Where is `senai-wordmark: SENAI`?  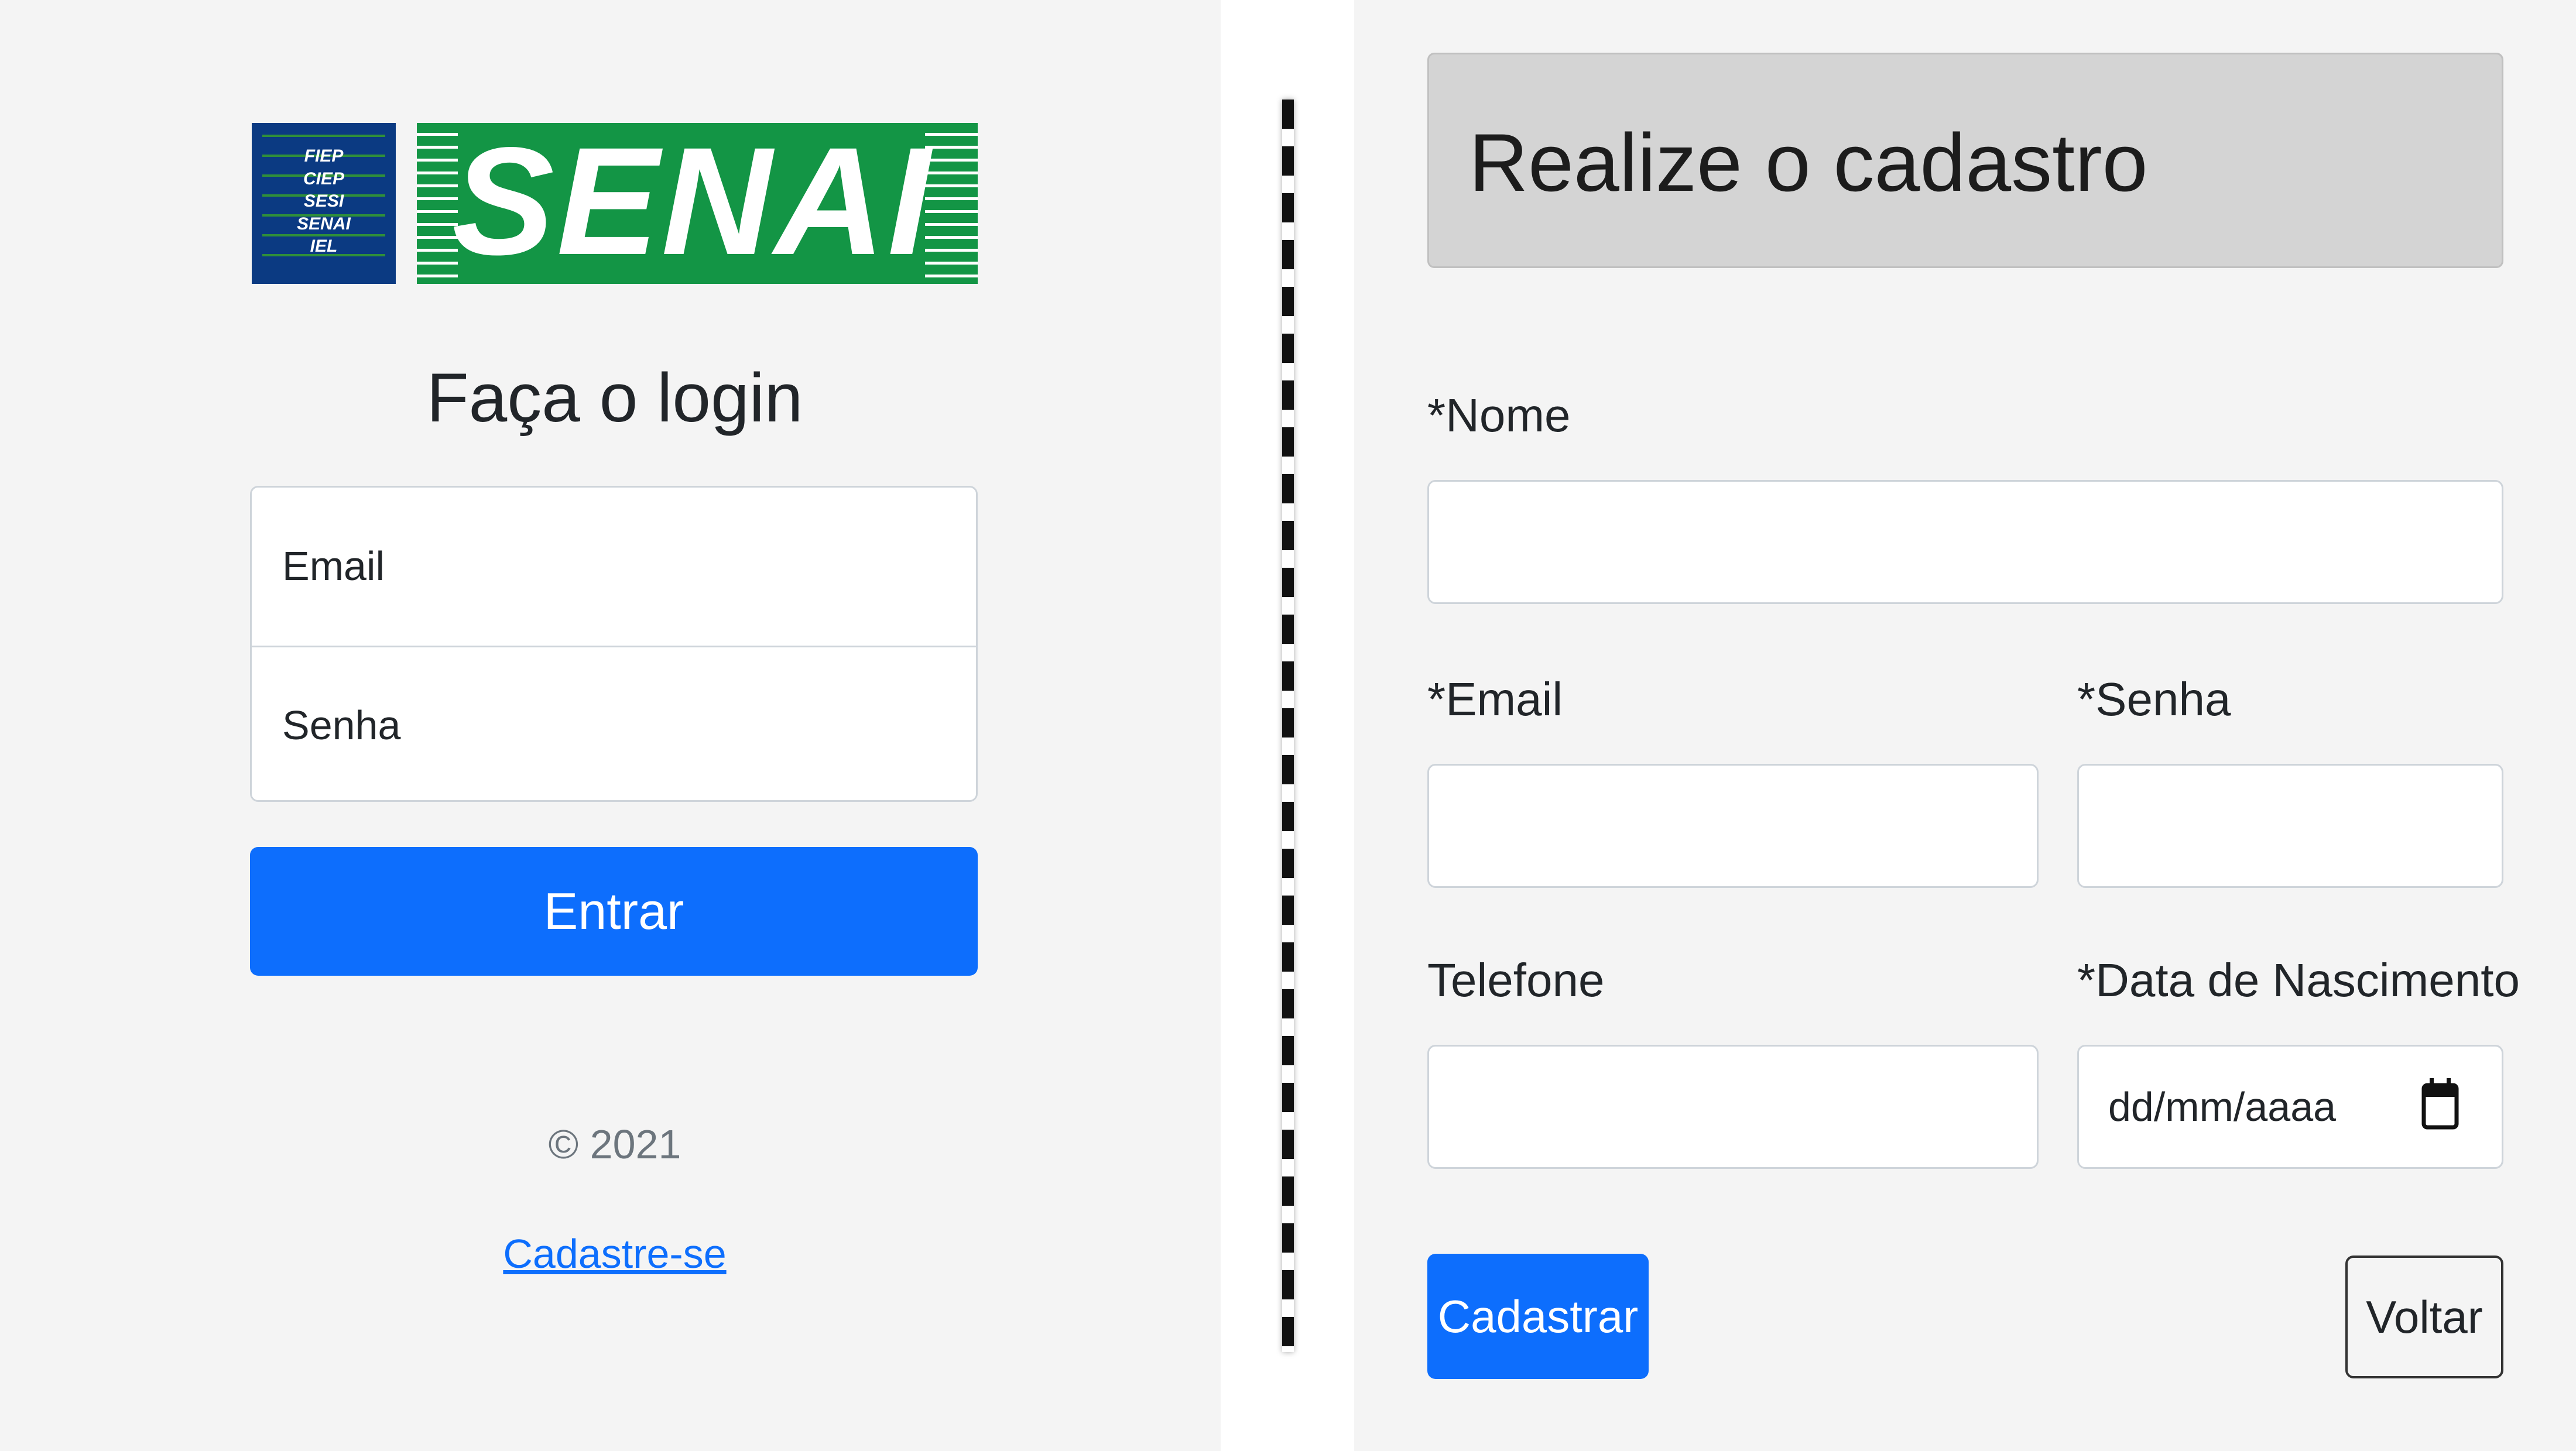
senai-wordmark: SENAI is located at coordinates (692, 203).